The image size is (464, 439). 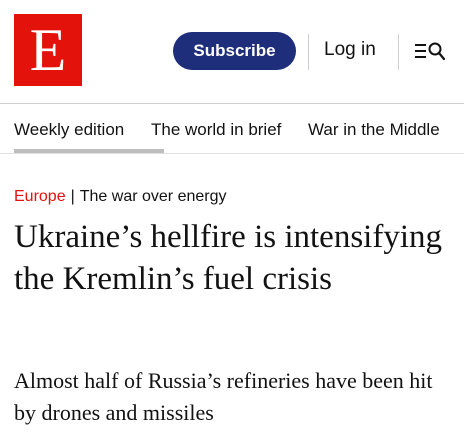 I want to click on subscribe-button: Subscribe, so click(x=234, y=51).